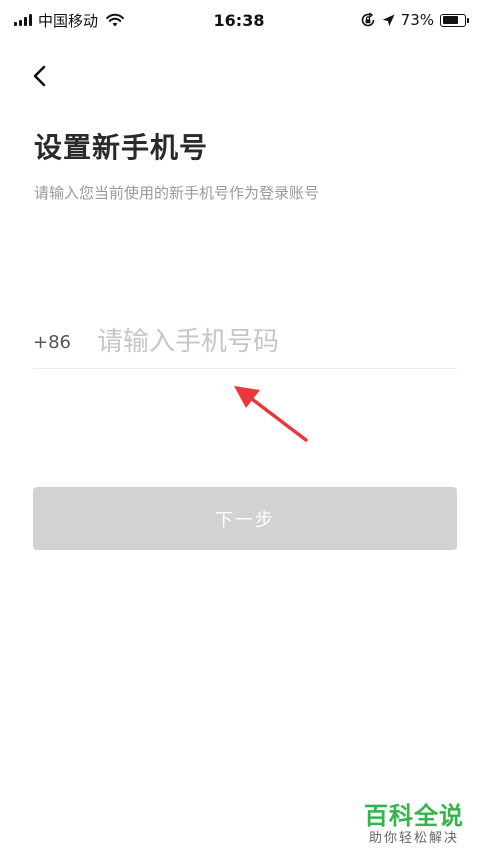 The width and height of the screenshot is (478, 858). I want to click on status-bar-left: 中国移动, so click(69, 20).